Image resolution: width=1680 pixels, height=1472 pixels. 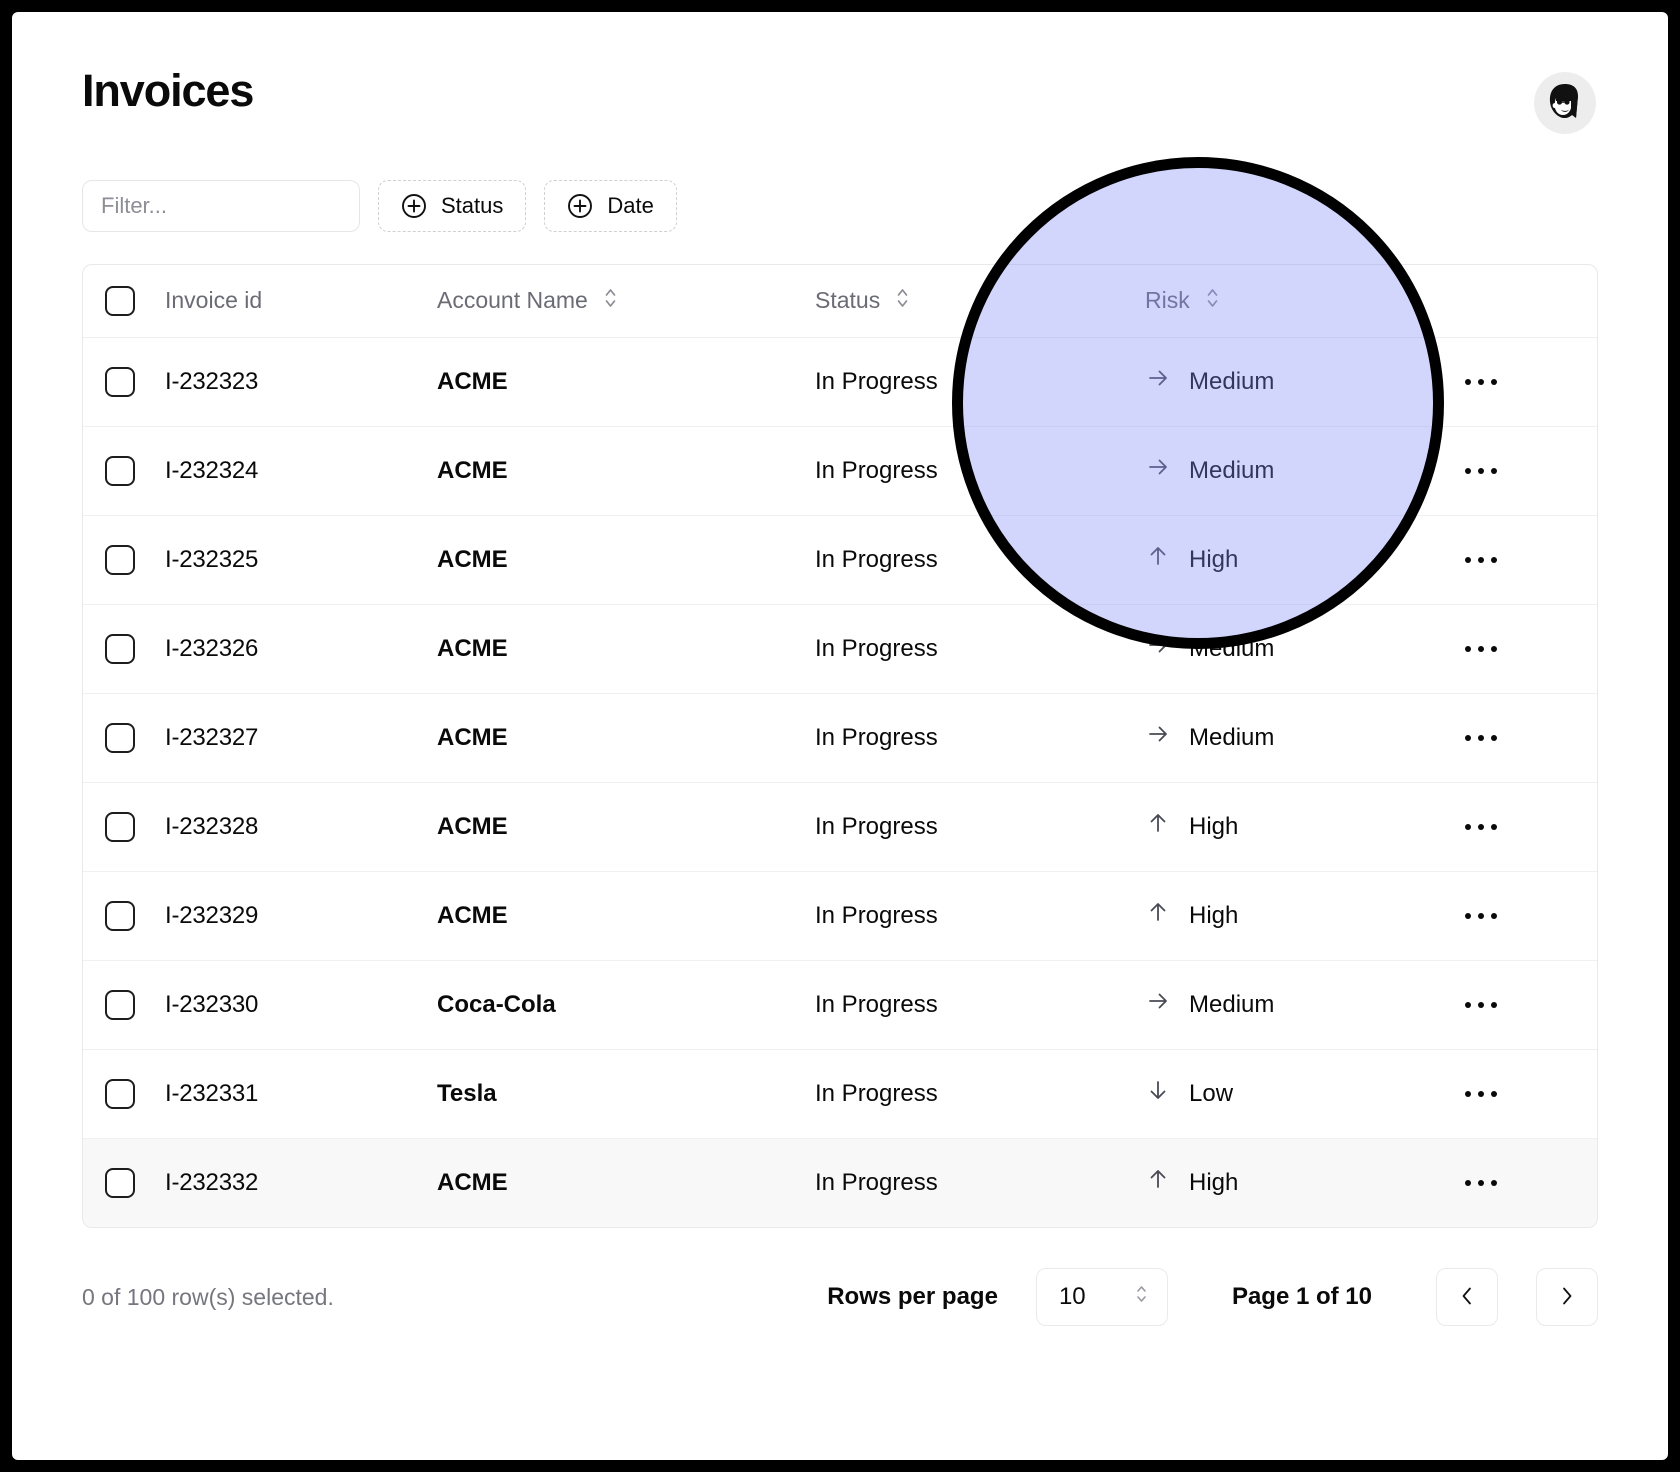 What do you see at coordinates (626, 301) in the screenshot?
I see `column-header-account-name: Account Name` at bounding box center [626, 301].